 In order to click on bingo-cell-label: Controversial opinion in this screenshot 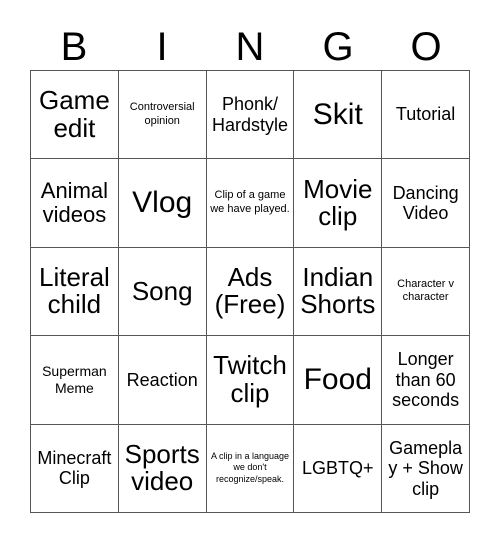, I will do `click(162, 114)`.